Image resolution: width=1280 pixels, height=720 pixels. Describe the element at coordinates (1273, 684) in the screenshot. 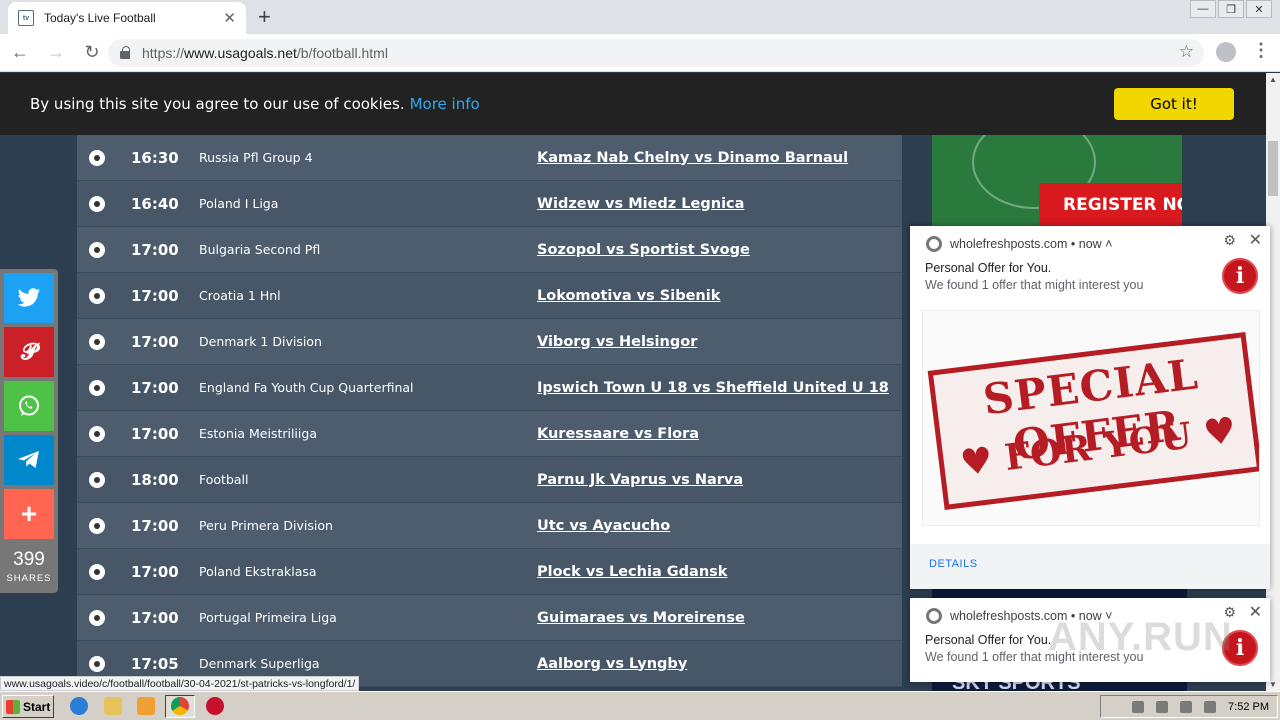

I see `scroll-down-arrow-icon: ▼` at that location.